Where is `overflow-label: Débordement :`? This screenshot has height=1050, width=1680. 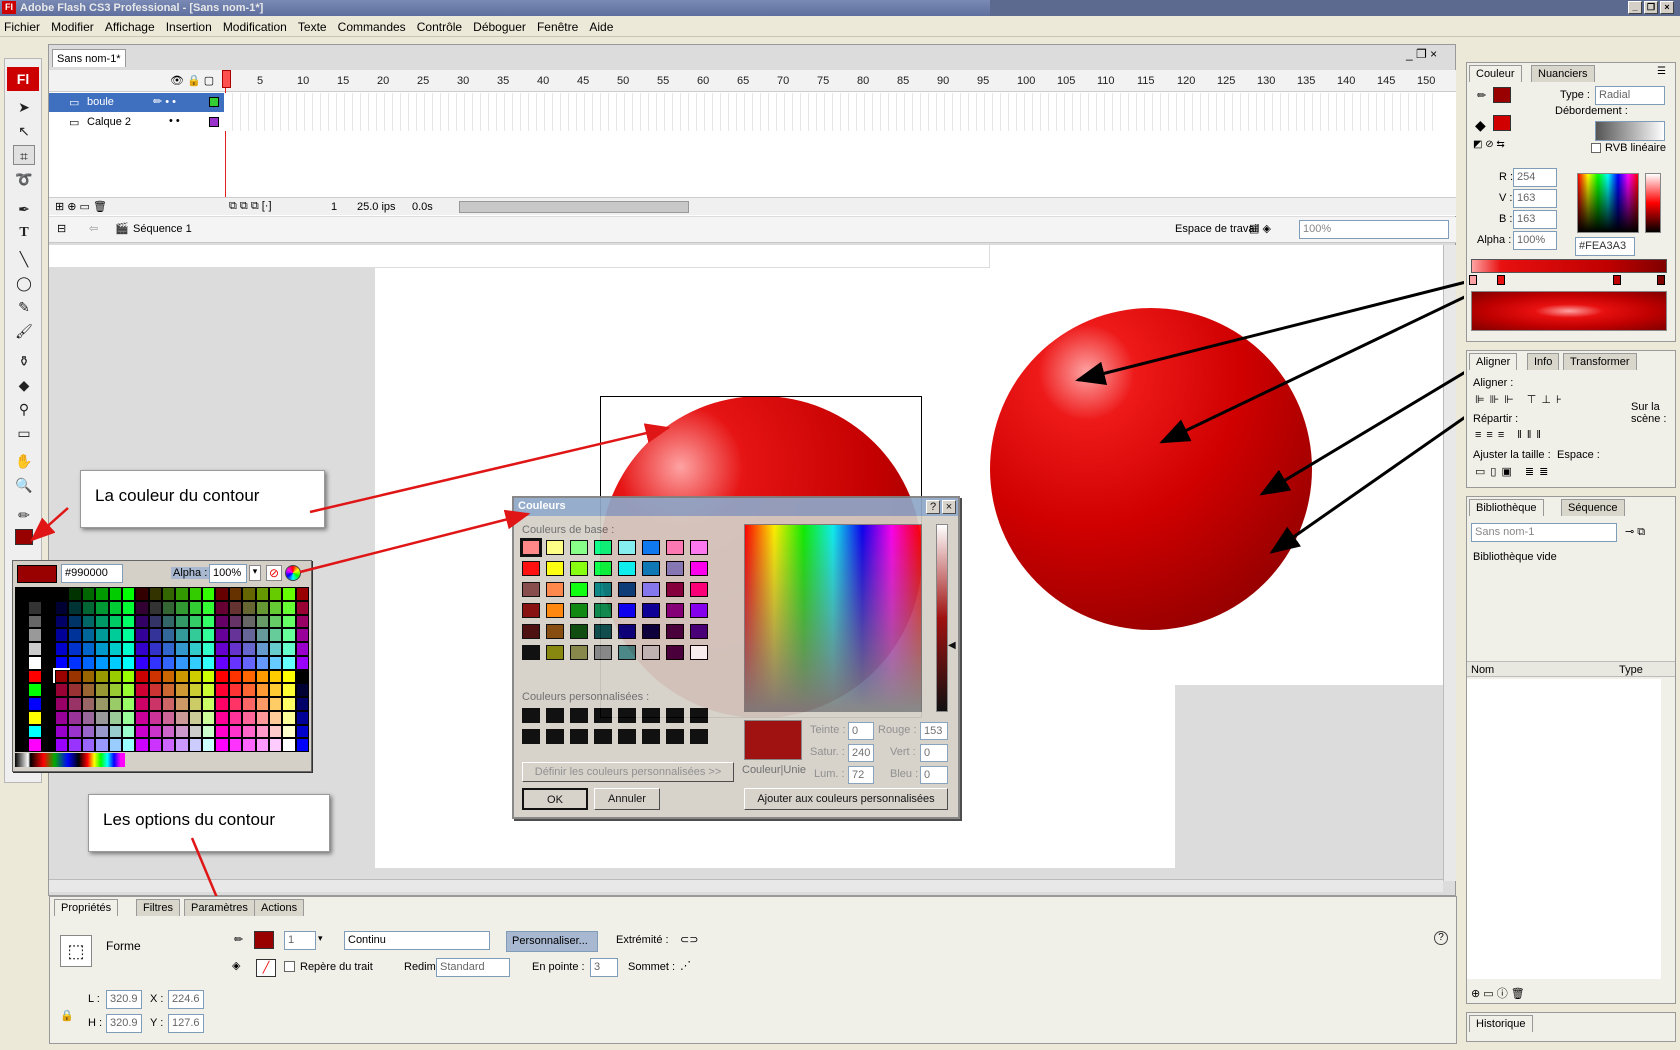 overflow-label: Débordement : is located at coordinates (1591, 111).